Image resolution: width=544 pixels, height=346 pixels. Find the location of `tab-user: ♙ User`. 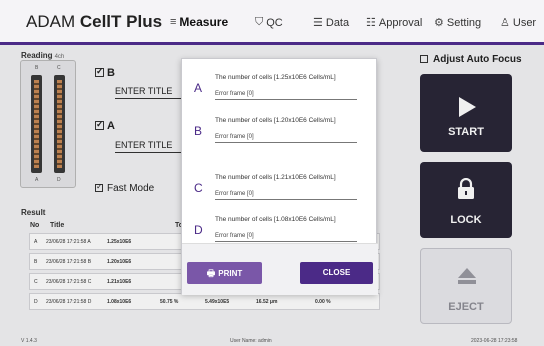

tab-user: ♙ User is located at coordinates (518, 23).